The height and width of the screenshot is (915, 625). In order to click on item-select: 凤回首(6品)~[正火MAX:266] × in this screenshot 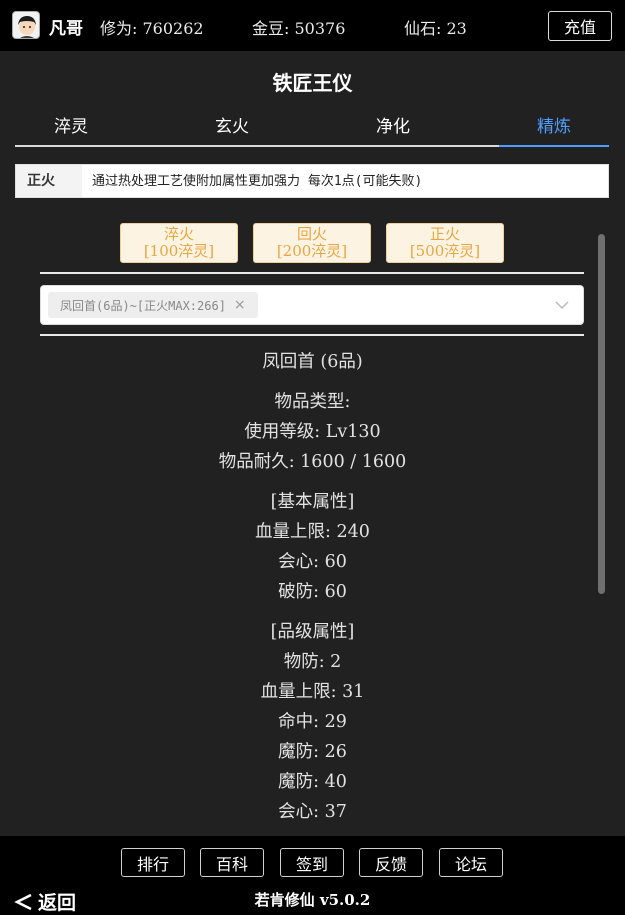, I will do `click(312, 305)`.